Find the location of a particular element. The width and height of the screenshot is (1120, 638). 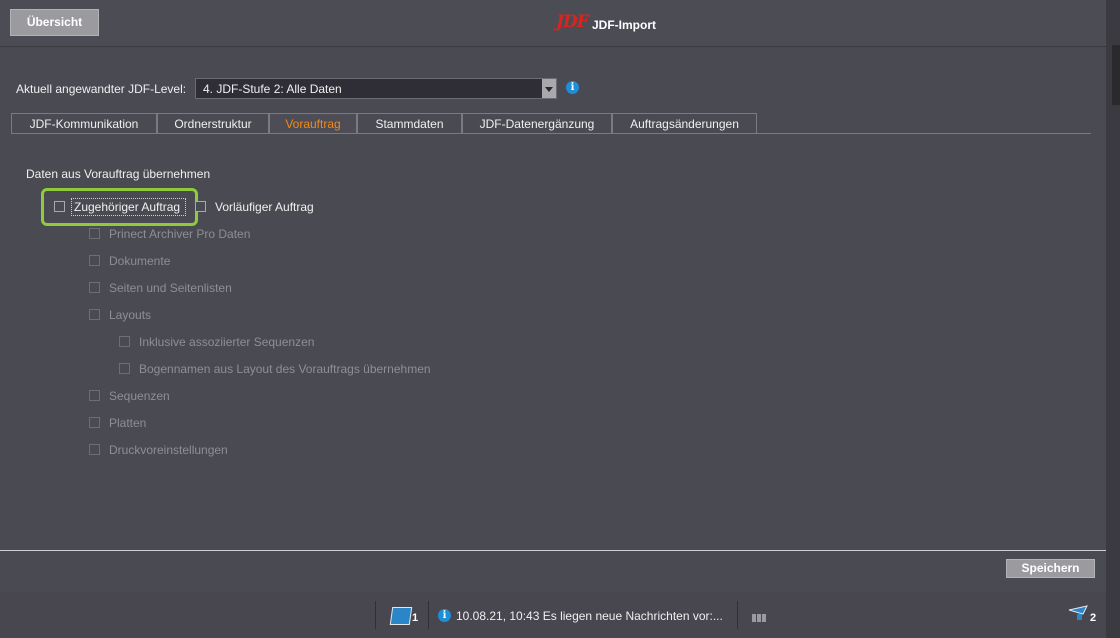

footer-divider is located at coordinates (553, 550).